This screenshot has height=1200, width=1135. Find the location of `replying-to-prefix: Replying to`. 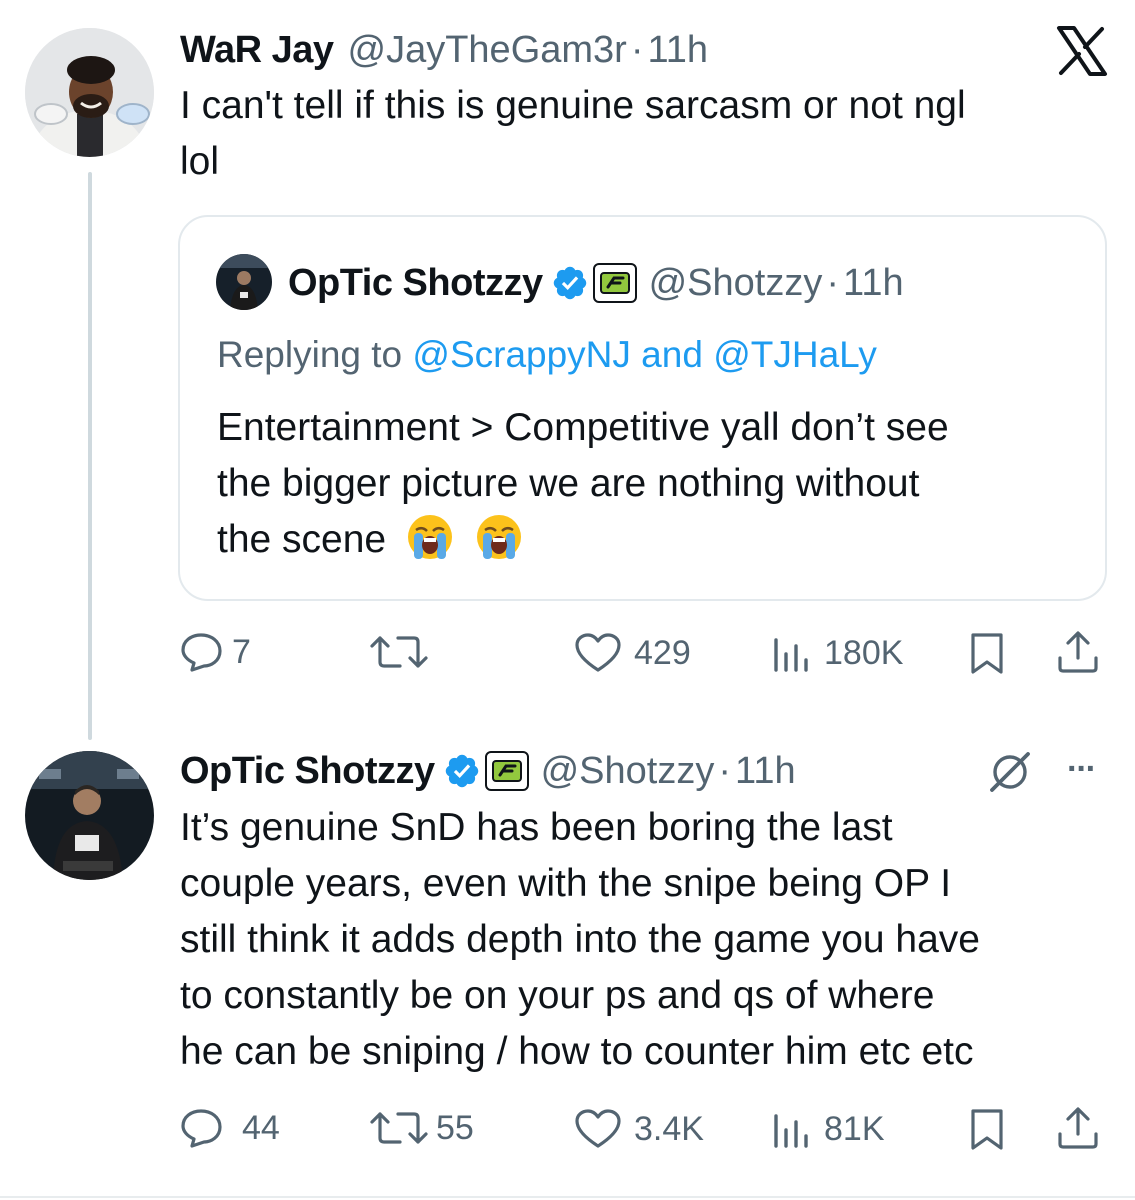

replying-to-prefix: Replying to is located at coordinates (315, 354).